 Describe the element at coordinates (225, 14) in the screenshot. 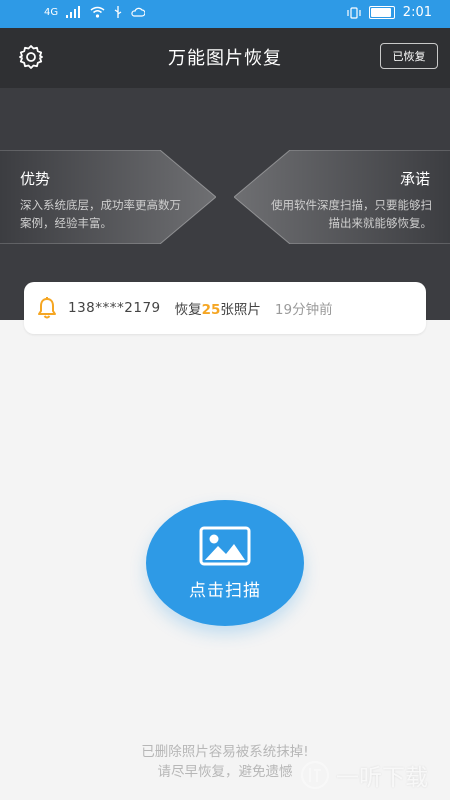

I see `status-bar: 4G 2:01` at that location.